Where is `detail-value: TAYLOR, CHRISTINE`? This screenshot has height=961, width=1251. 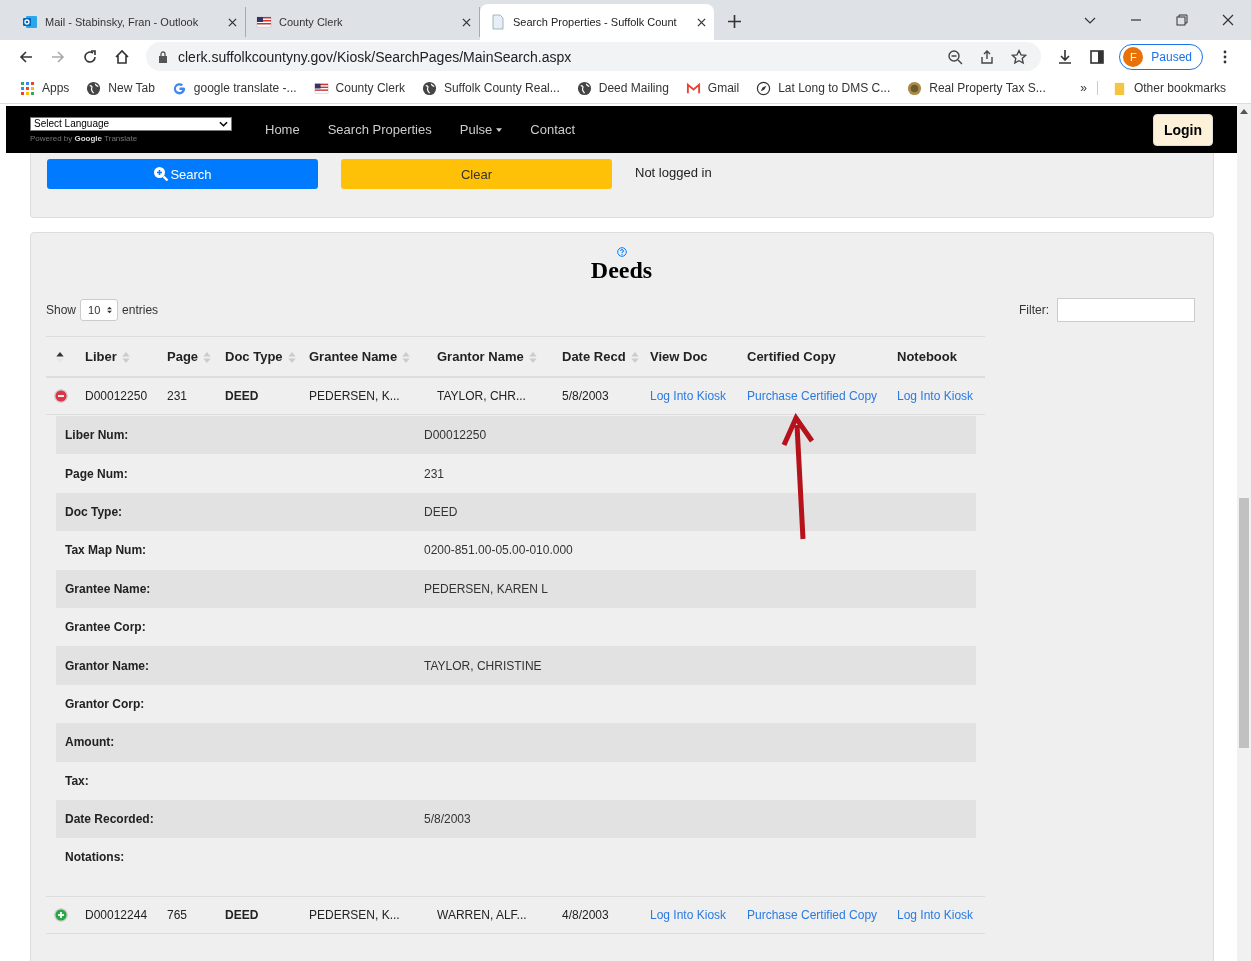 detail-value: TAYLOR, CHRISTINE is located at coordinates (483, 665).